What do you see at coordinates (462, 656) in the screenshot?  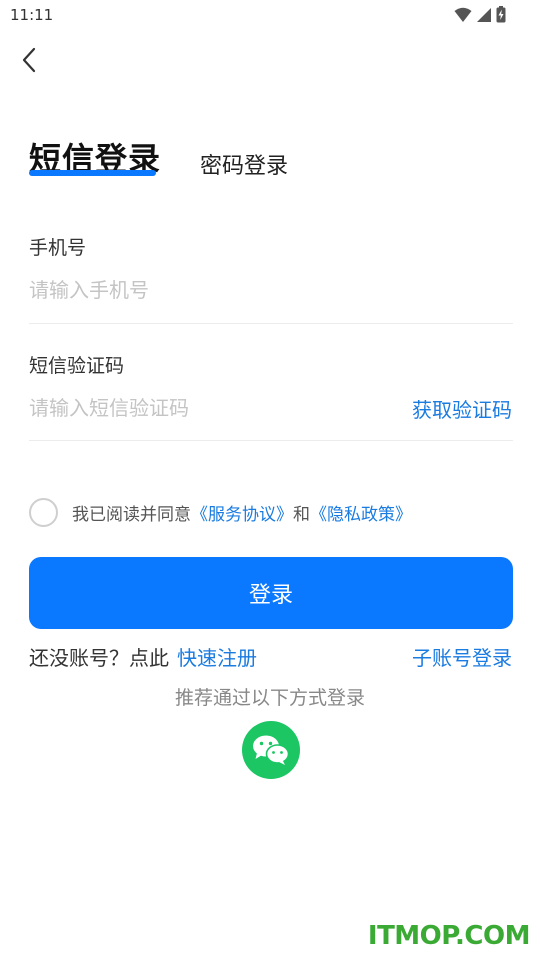 I see `sub-account-login-link: 子账号登录` at bounding box center [462, 656].